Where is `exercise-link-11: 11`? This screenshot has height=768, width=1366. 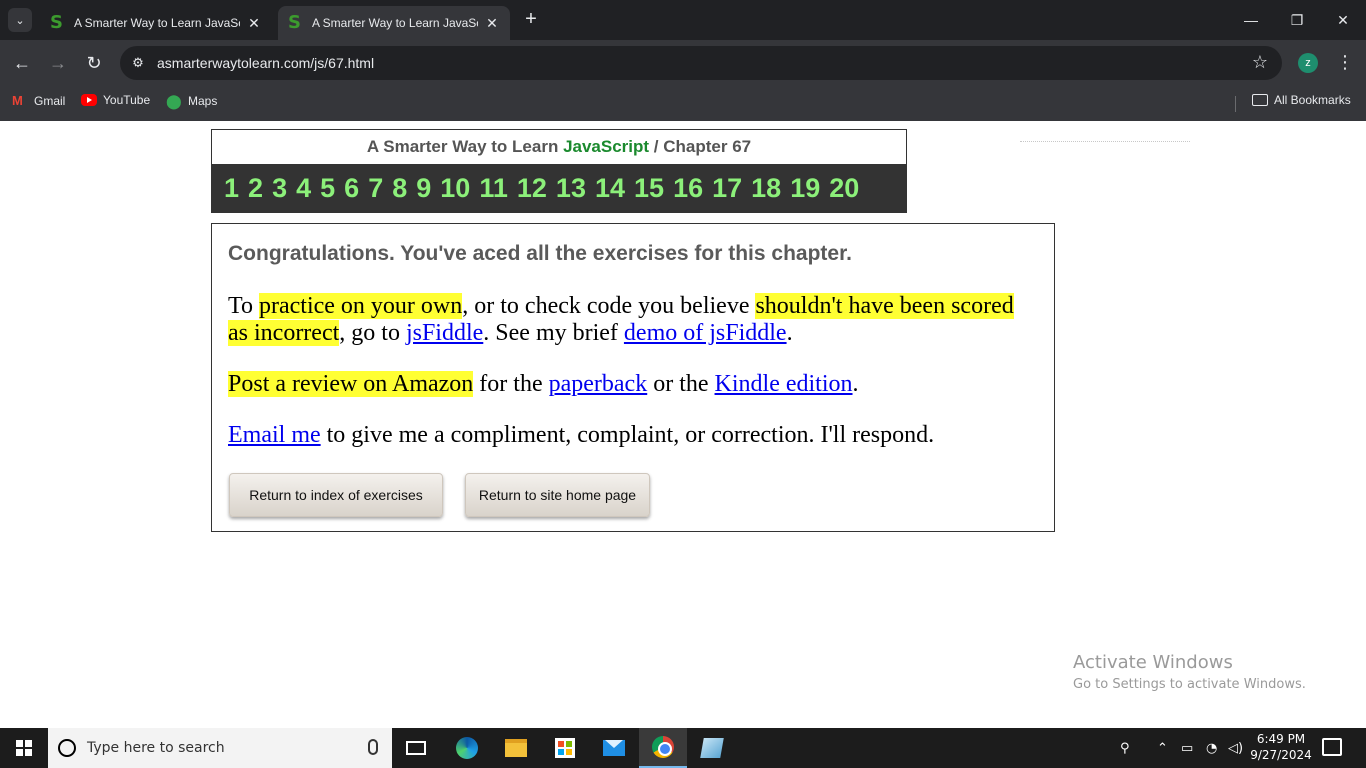
exercise-link-11: 11 is located at coordinates (493, 188).